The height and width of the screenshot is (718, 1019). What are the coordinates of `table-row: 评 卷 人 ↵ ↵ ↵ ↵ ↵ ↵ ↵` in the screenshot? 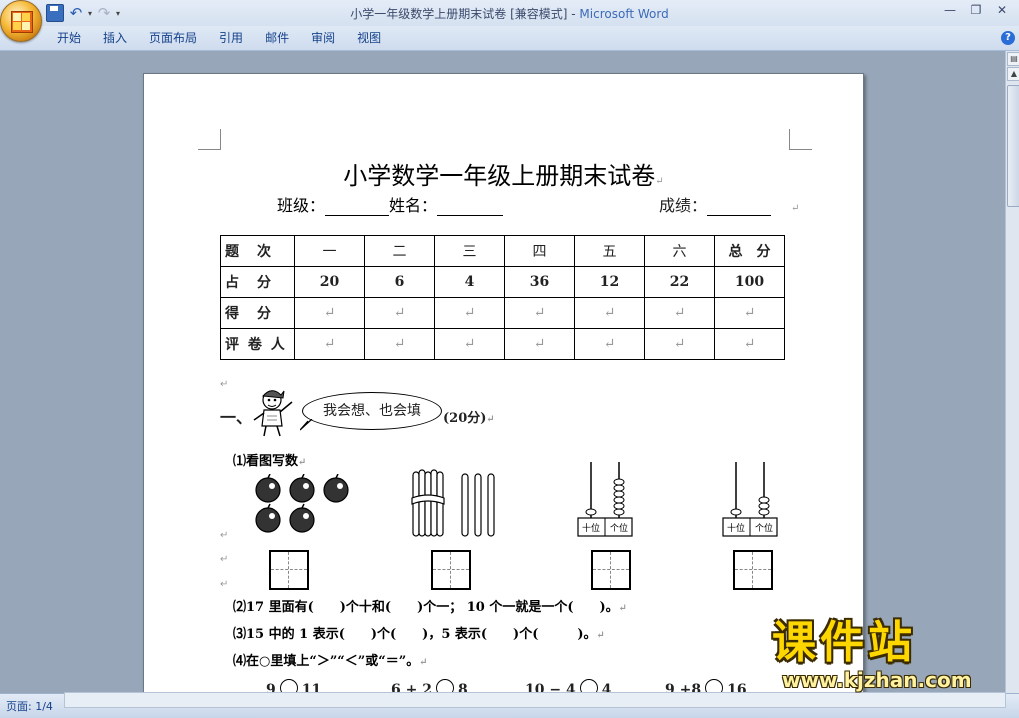 It's located at (502, 344).